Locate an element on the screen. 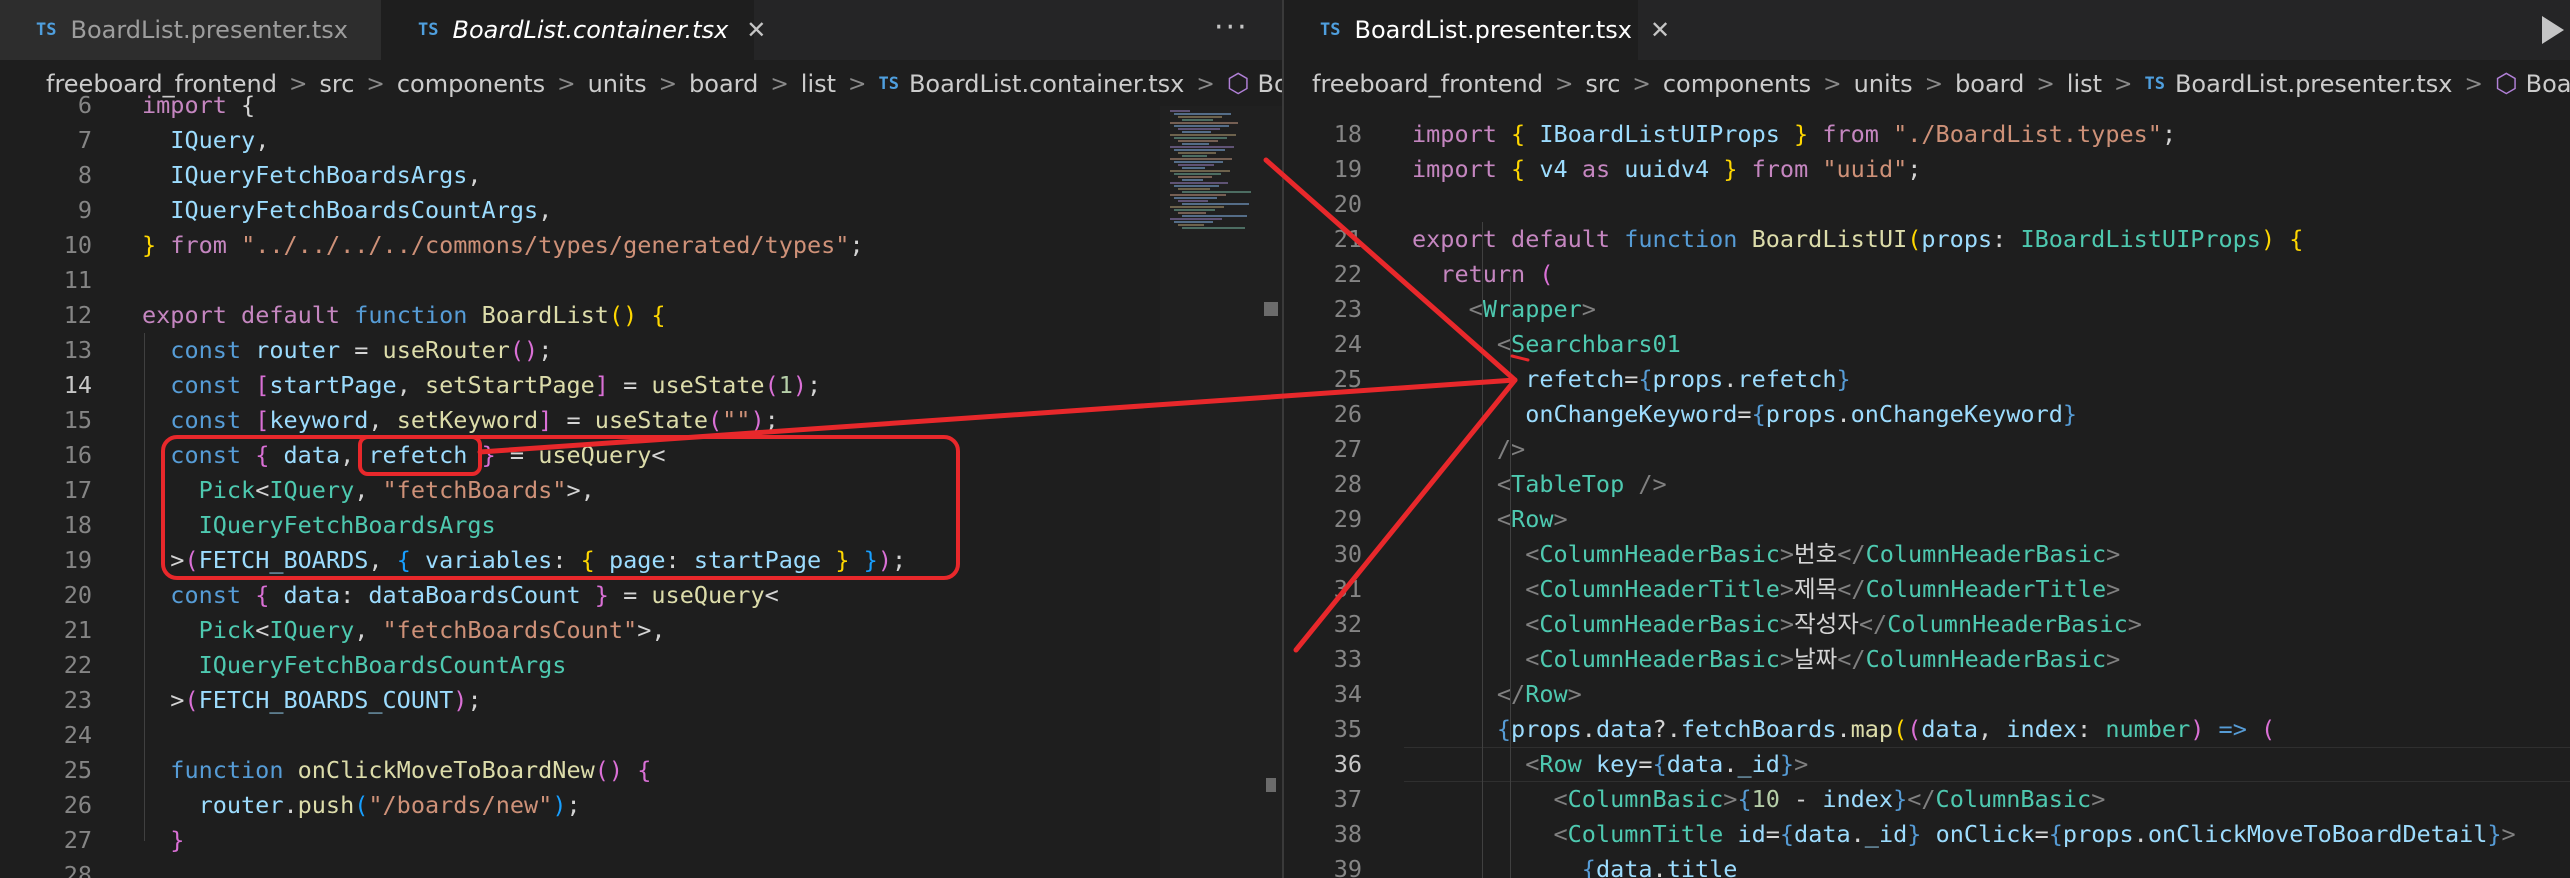 The width and height of the screenshot is (2570, 878). breadcrumb-item: list is located at coordinates (2084, 84).